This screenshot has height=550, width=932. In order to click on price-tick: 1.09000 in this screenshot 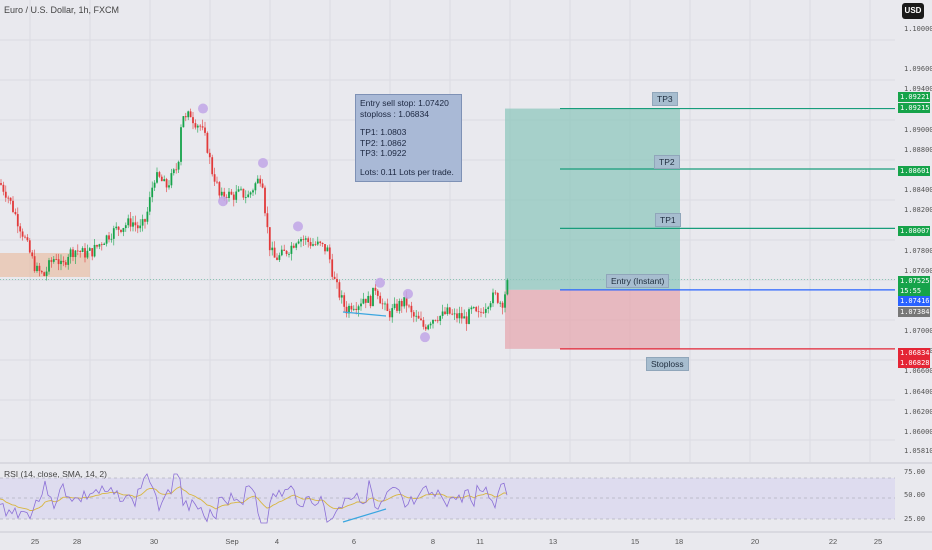, I will do `click(918, 129)`.